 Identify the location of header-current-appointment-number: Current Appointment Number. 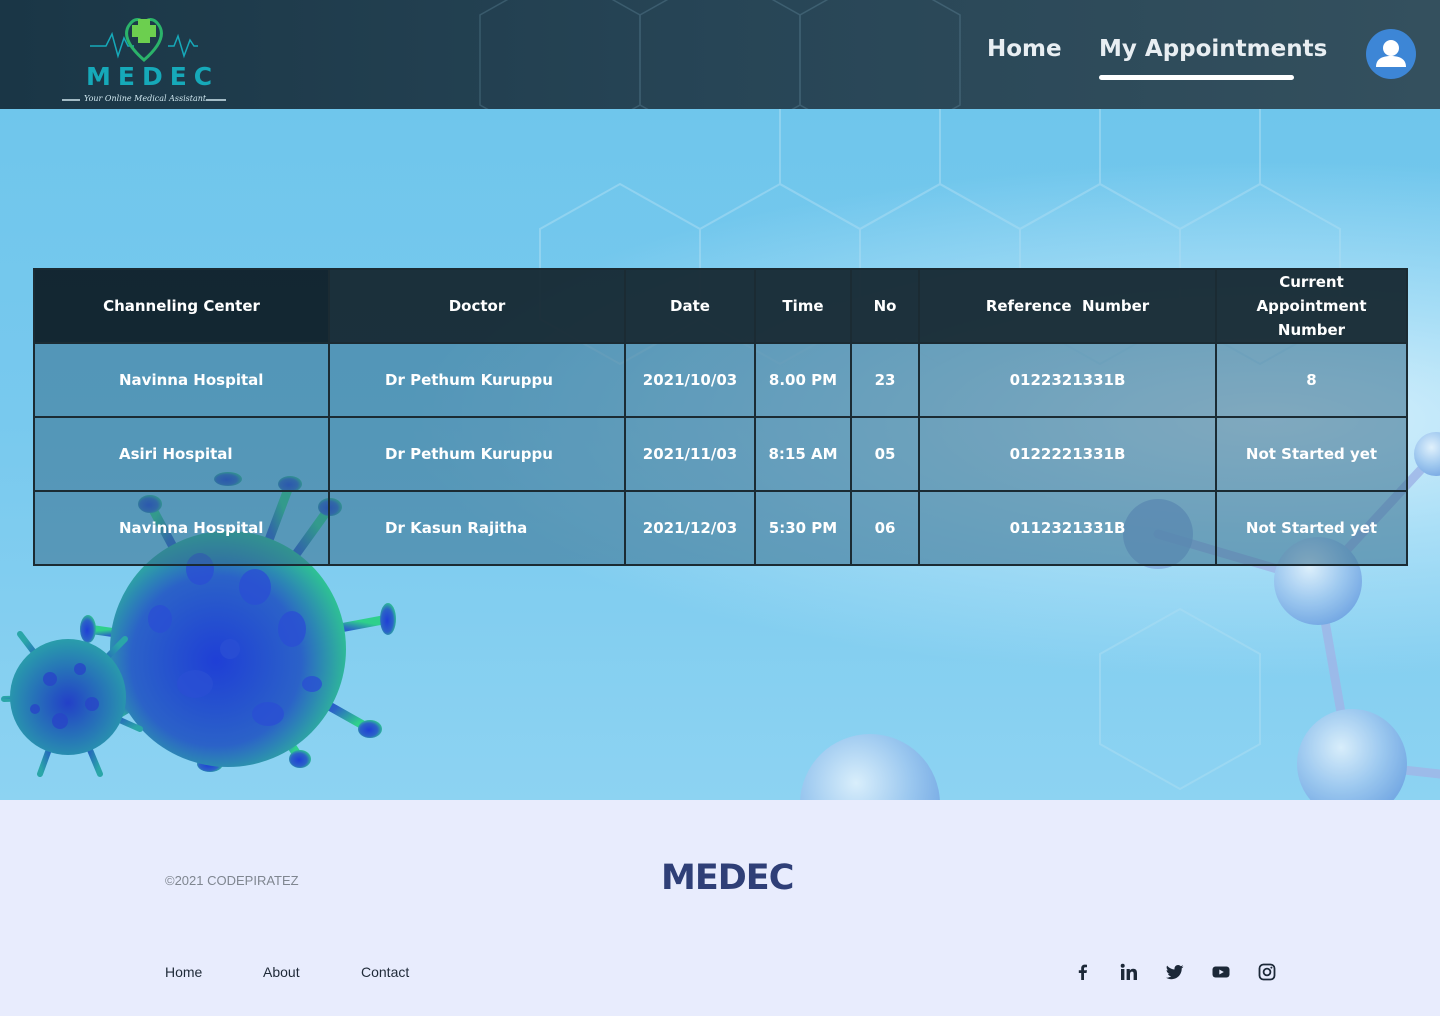
(1311, 306).